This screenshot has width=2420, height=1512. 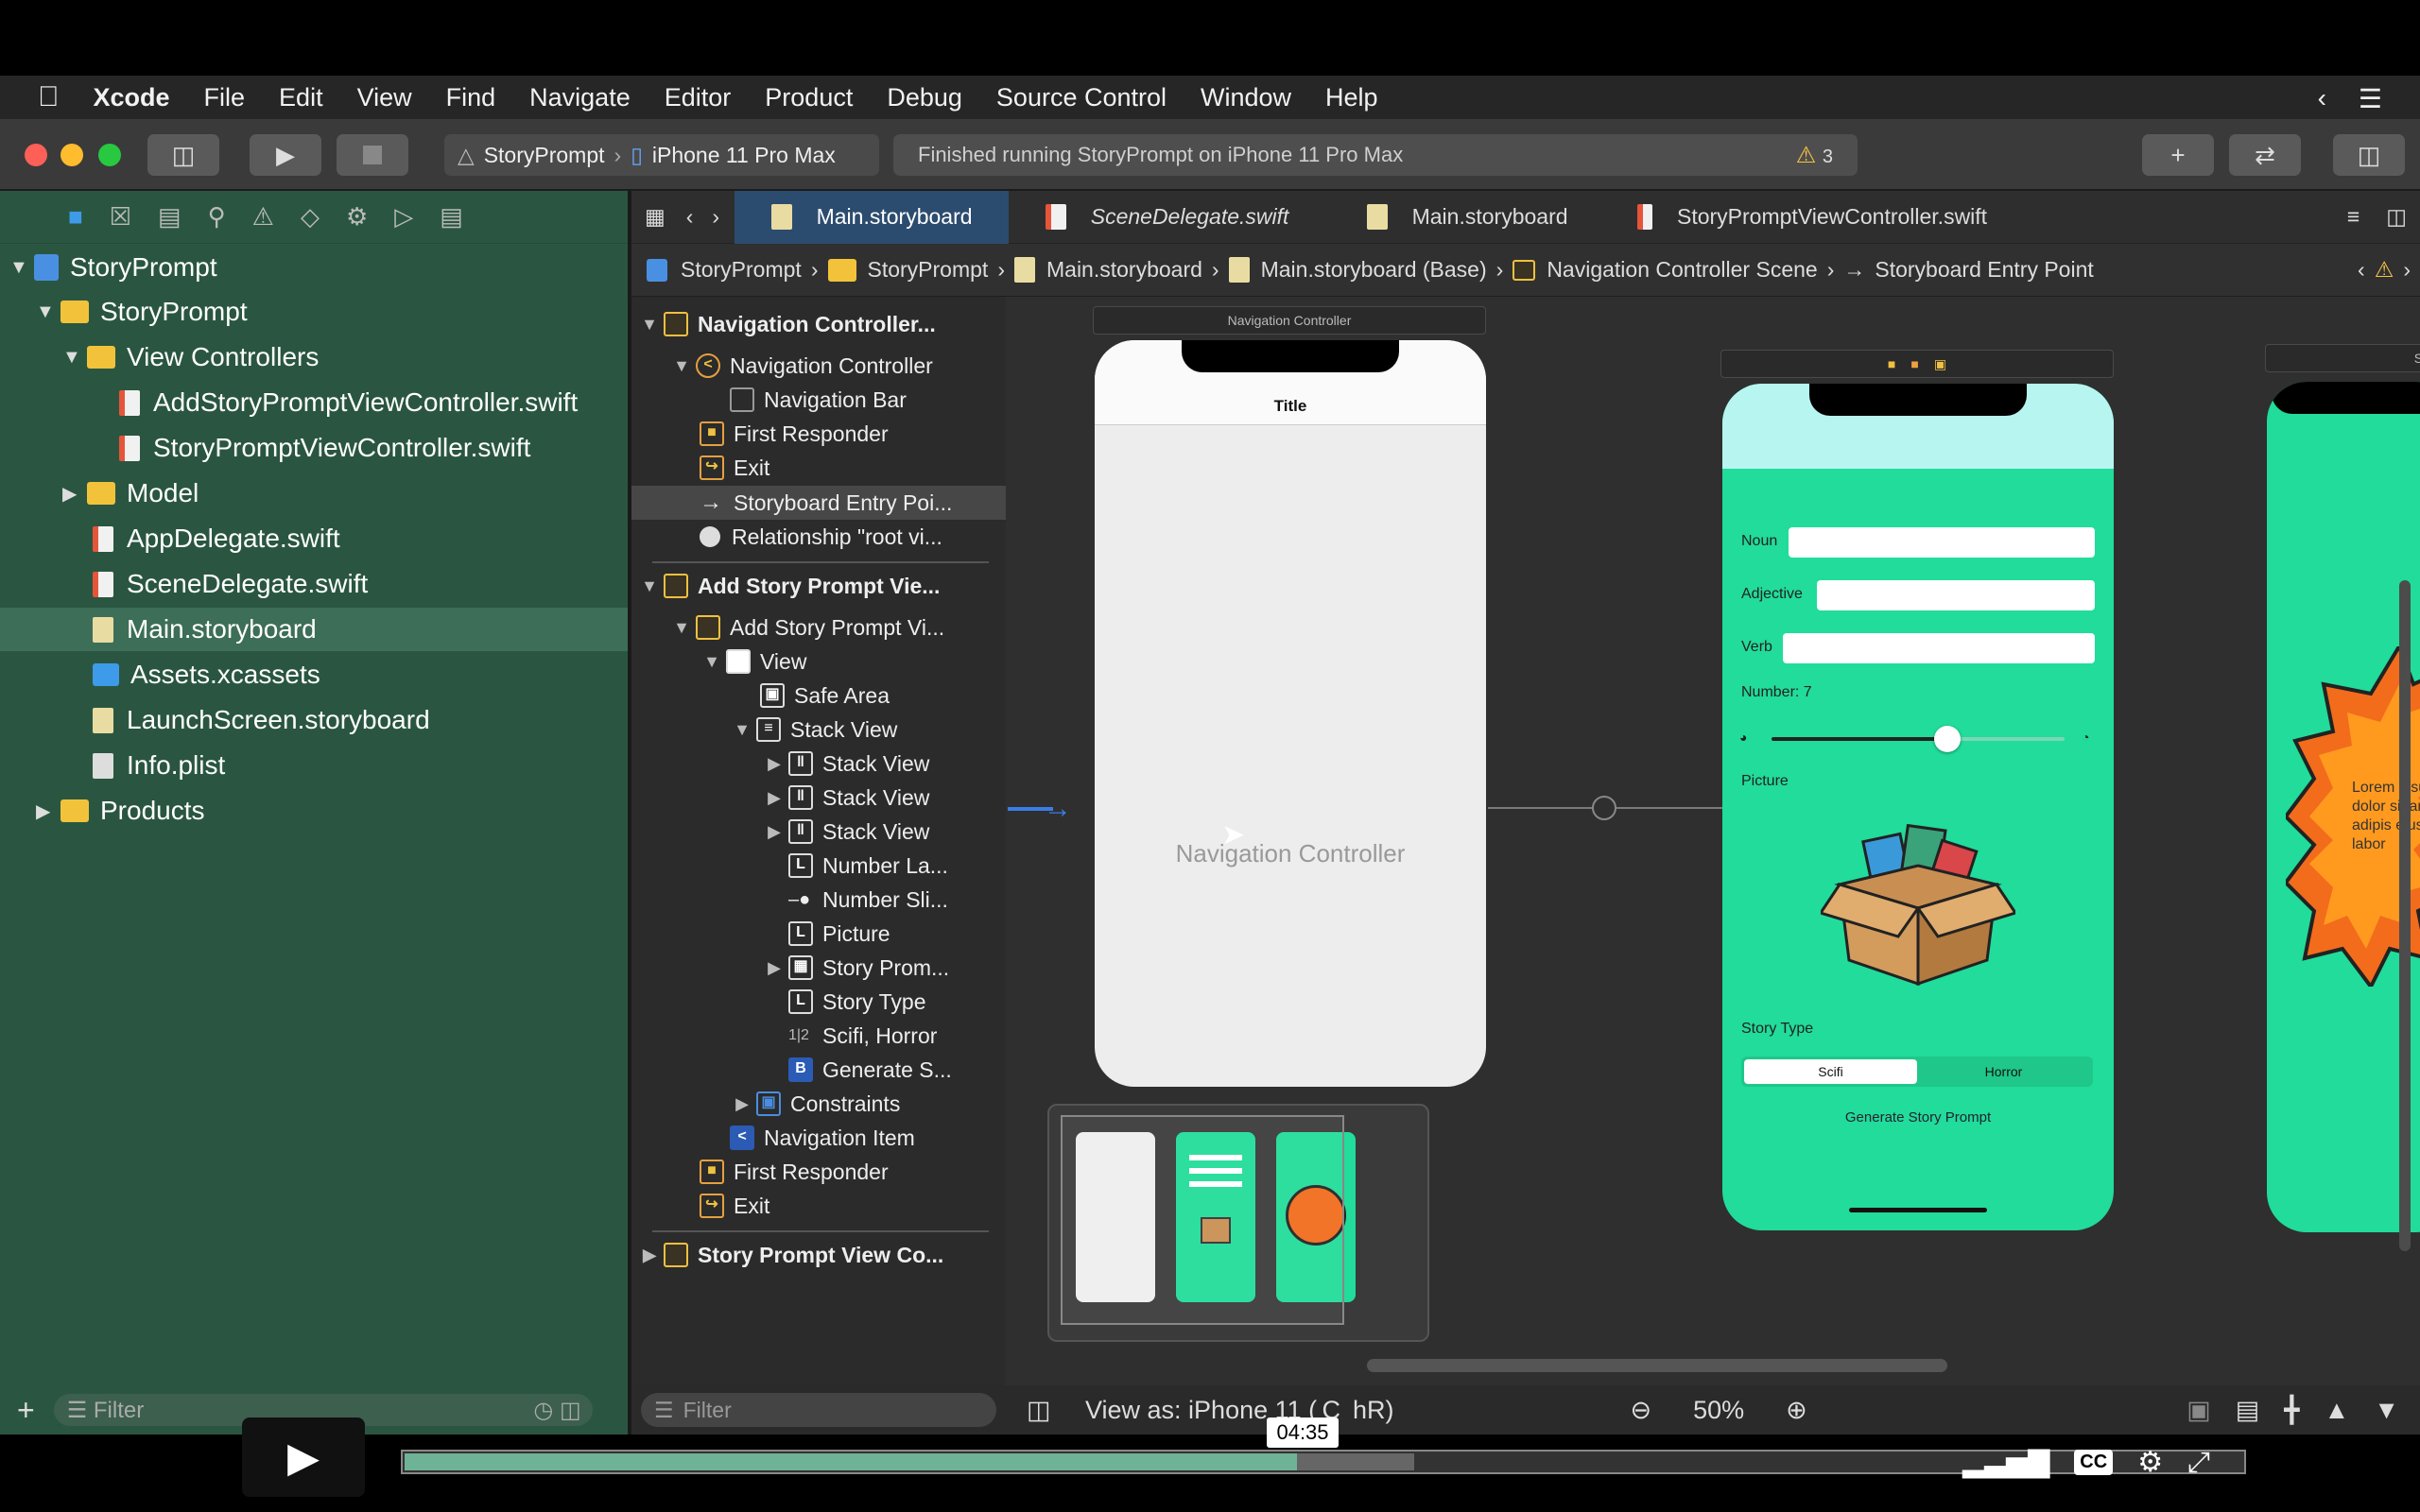 What do you see at coordinates (818, 400) in the screenshot?
I see `outline-nav-bar: Navigation Bar` at bounding box center [818, 400].